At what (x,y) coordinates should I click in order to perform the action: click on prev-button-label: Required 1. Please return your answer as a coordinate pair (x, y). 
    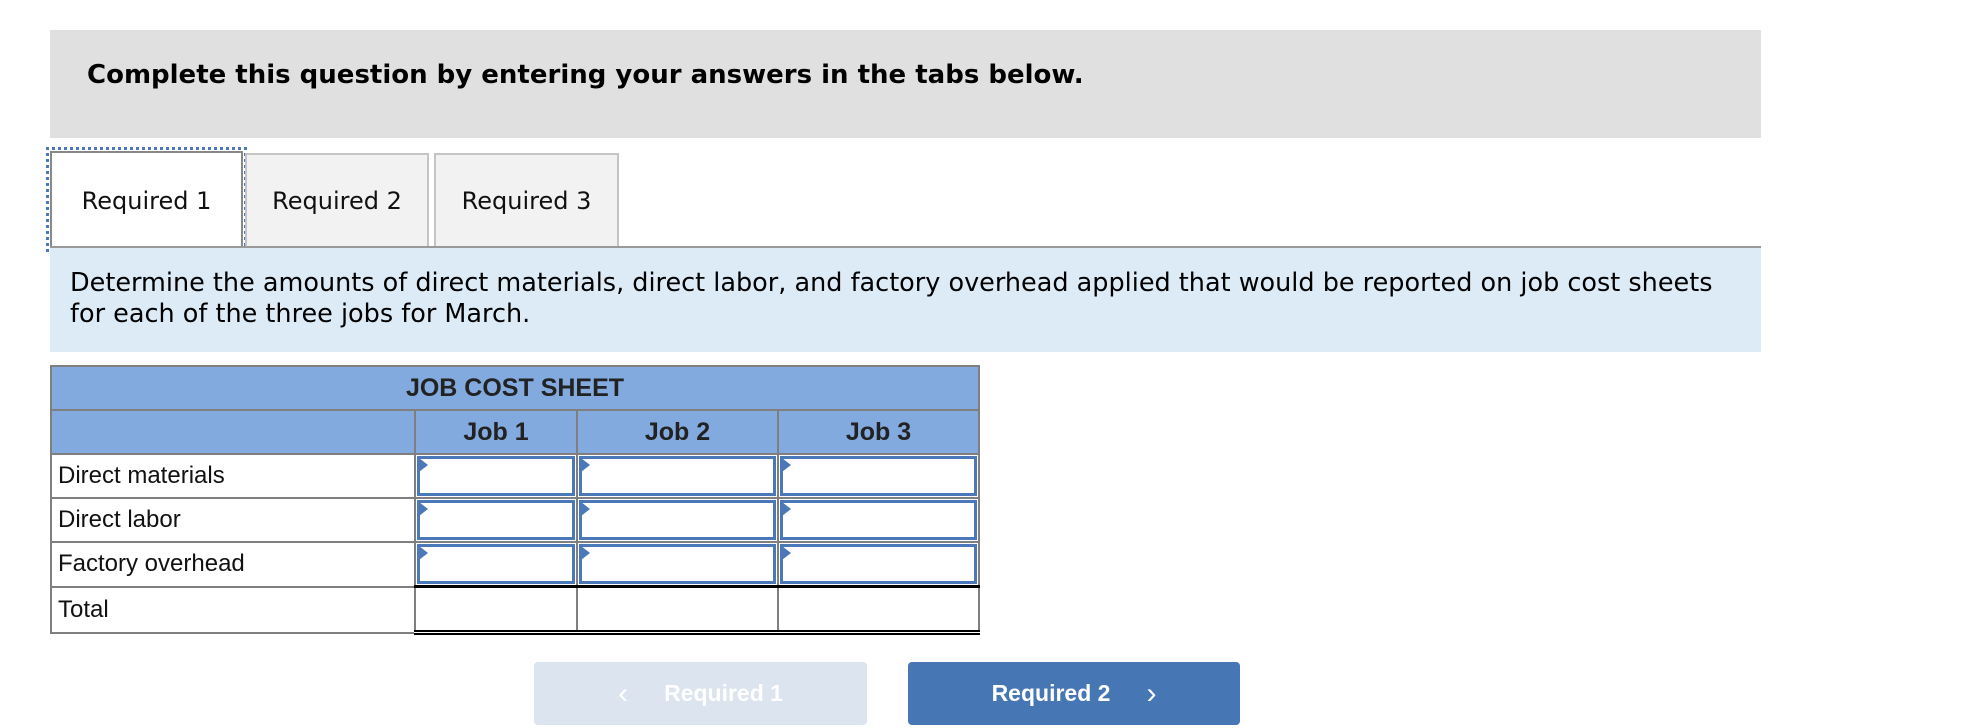
    Looking at the image, I should click on (723, 693).